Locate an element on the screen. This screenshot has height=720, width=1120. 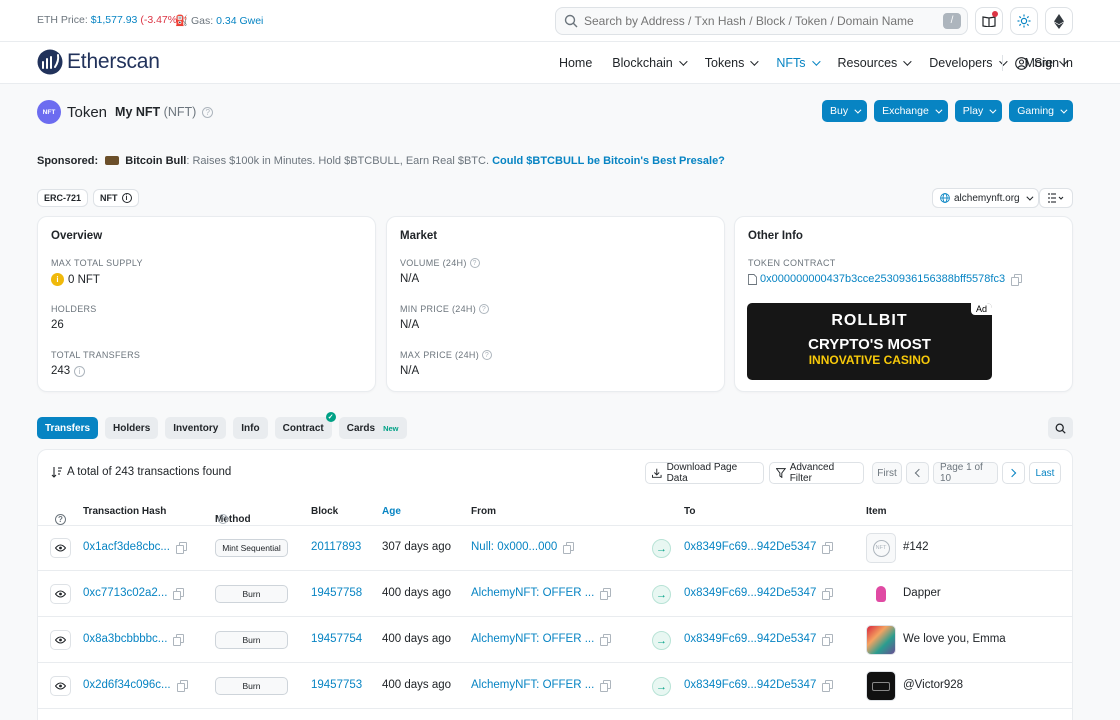
nav-blockchain: Blockchain is located at coordinates (650, 63).